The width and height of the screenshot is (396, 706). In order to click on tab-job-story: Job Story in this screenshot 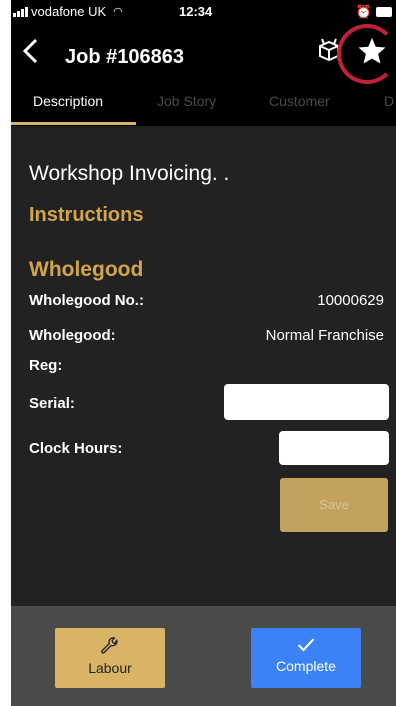, I will do `click(186, 101)`.